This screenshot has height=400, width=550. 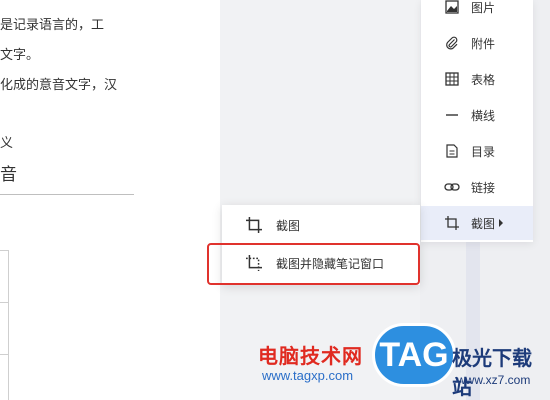 I want to click on menu-item-horizontal-line: 横线, so click(x=477, y=115).